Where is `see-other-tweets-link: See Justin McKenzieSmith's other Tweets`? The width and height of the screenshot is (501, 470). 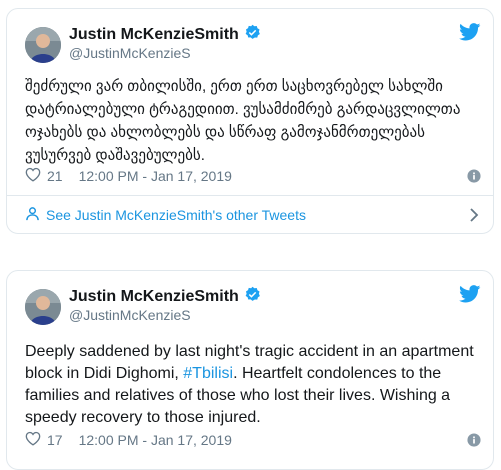
see-other-tweets-link: See Justin McKenzieSmith's other Tweets is located at coordinates (165, 215).